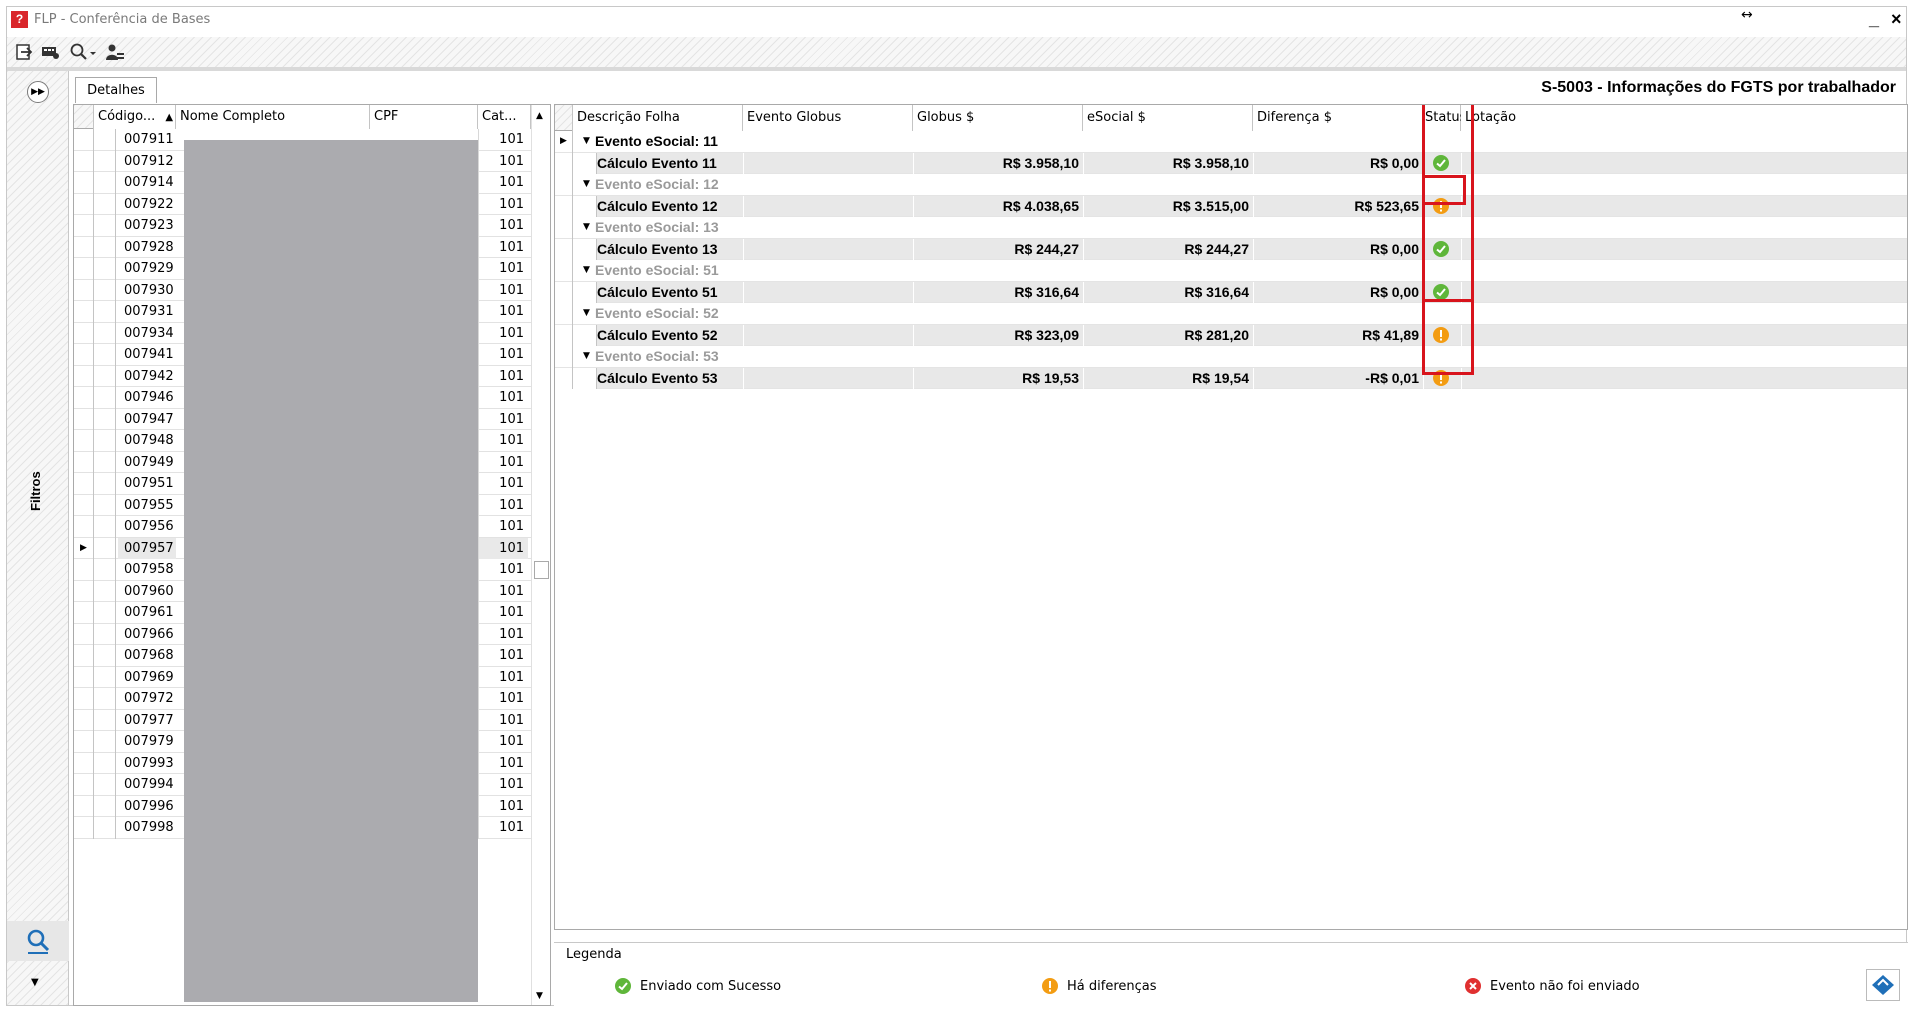  Describe the element at coordinates (1231, 228) in the screenshot. I see `group-row: ▼ Evento eSocial: 13` at that location.